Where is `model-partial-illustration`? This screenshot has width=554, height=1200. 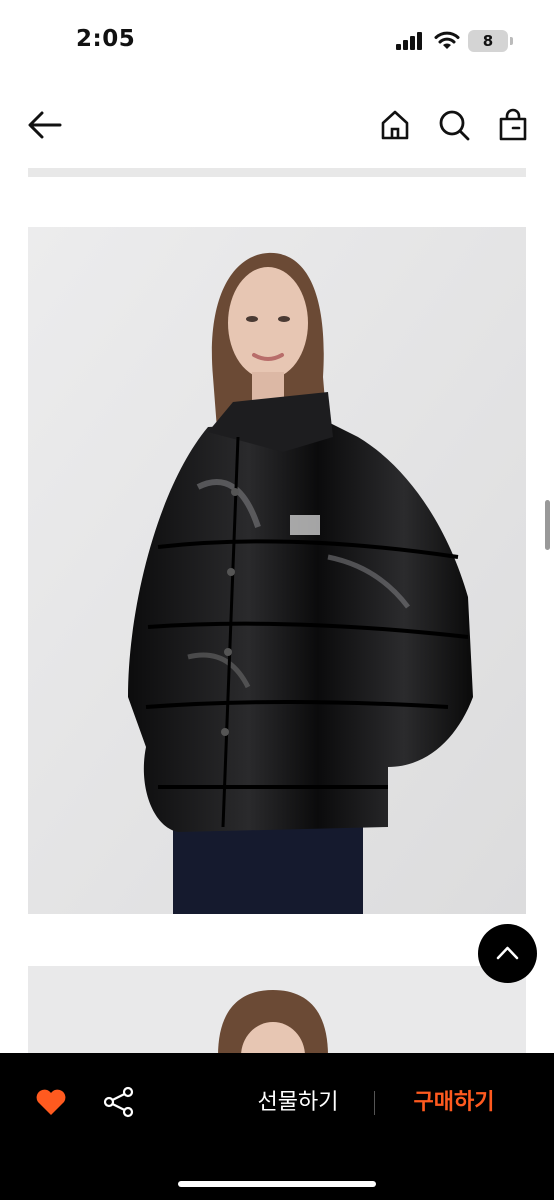 model-partial-illustration is located at coordinates (277, 1016).